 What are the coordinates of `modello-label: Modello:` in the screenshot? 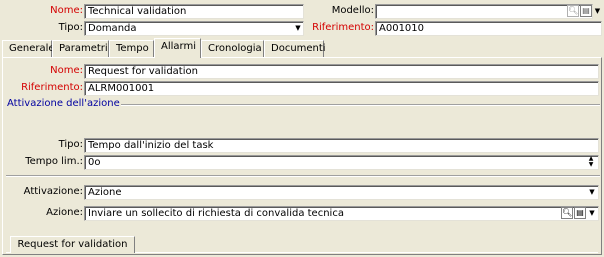 It's located at (352, 10).